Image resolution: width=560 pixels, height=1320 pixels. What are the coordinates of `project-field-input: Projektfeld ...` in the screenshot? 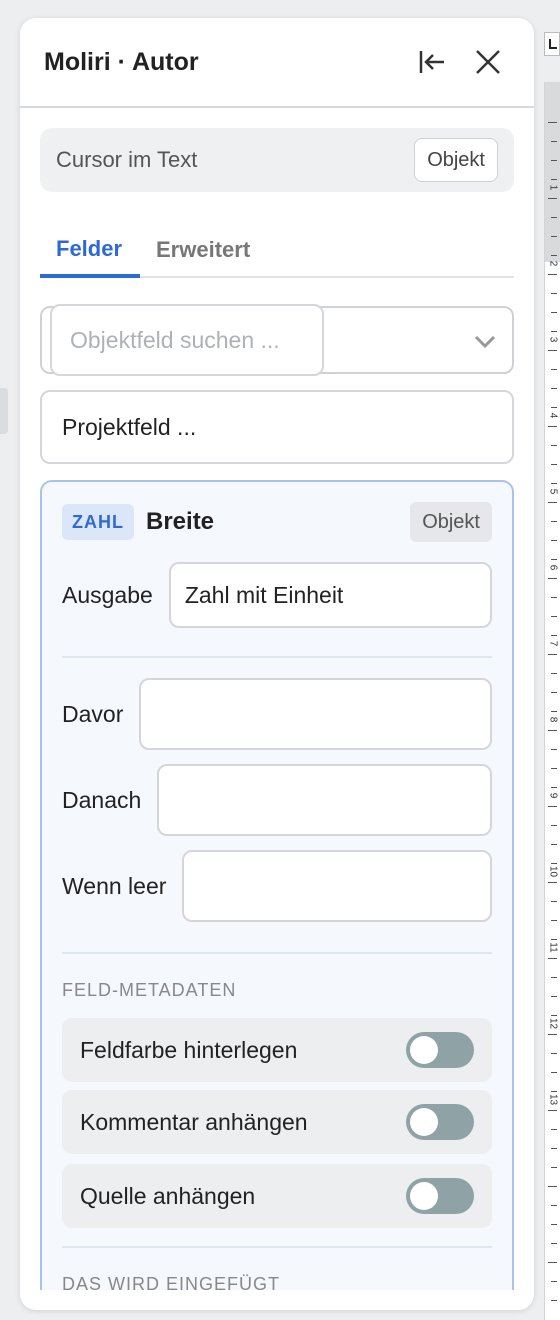 It's located at (277, 427).